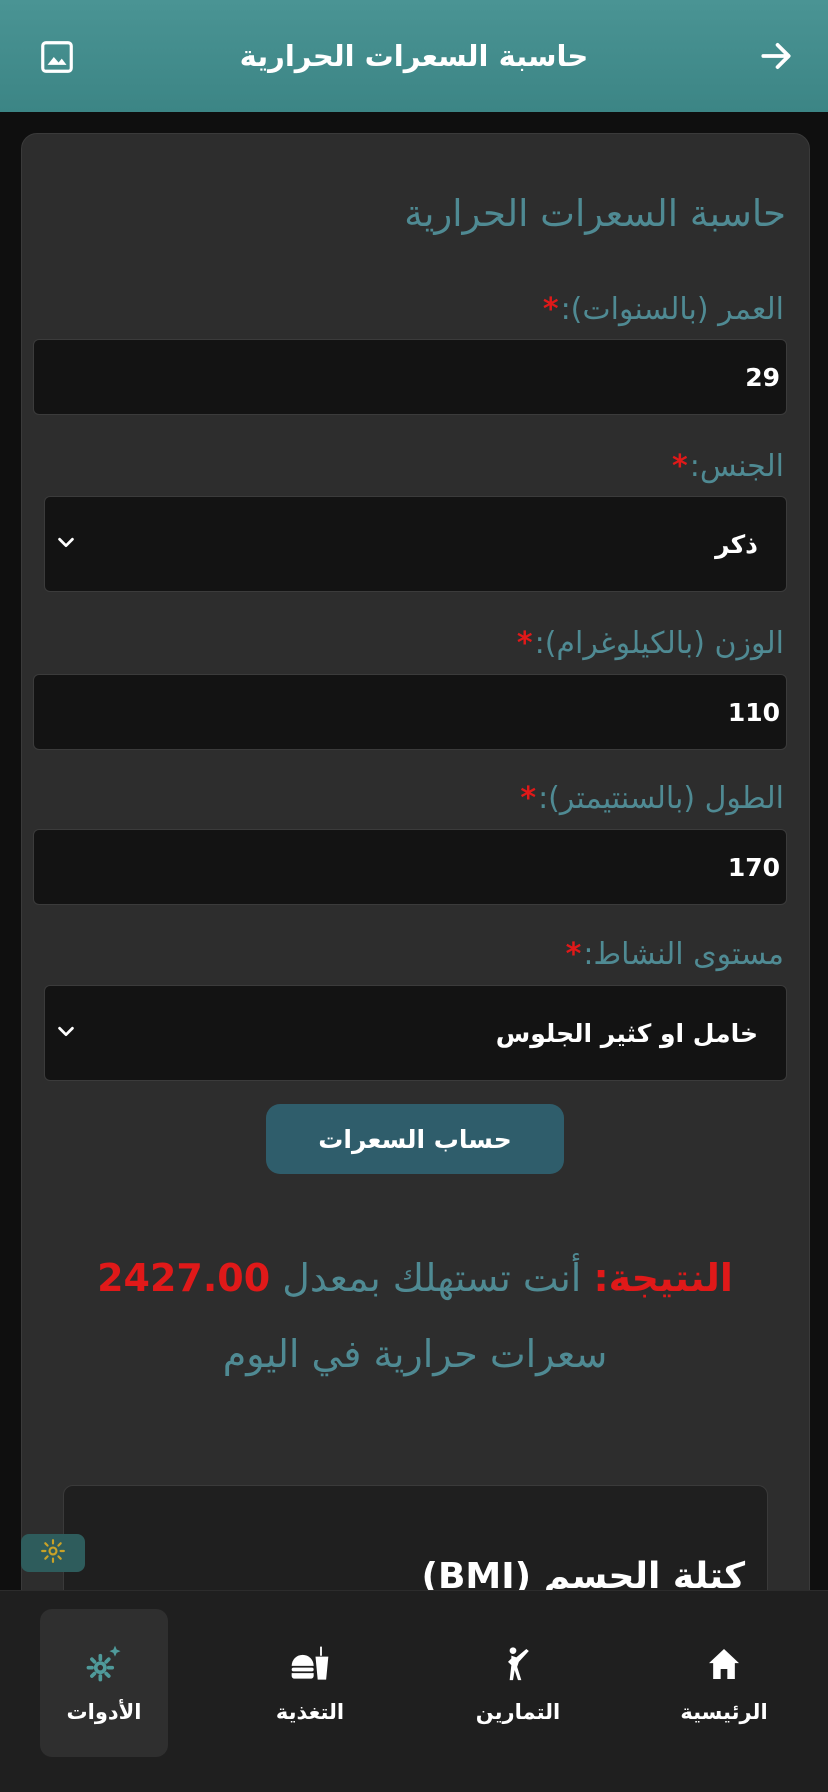 The height and width of the screenshot is (1792, 828). Describe the element at coordinates (663, 1278) in the screenshot. I see `result-prefix: النتيجة:` at that location.